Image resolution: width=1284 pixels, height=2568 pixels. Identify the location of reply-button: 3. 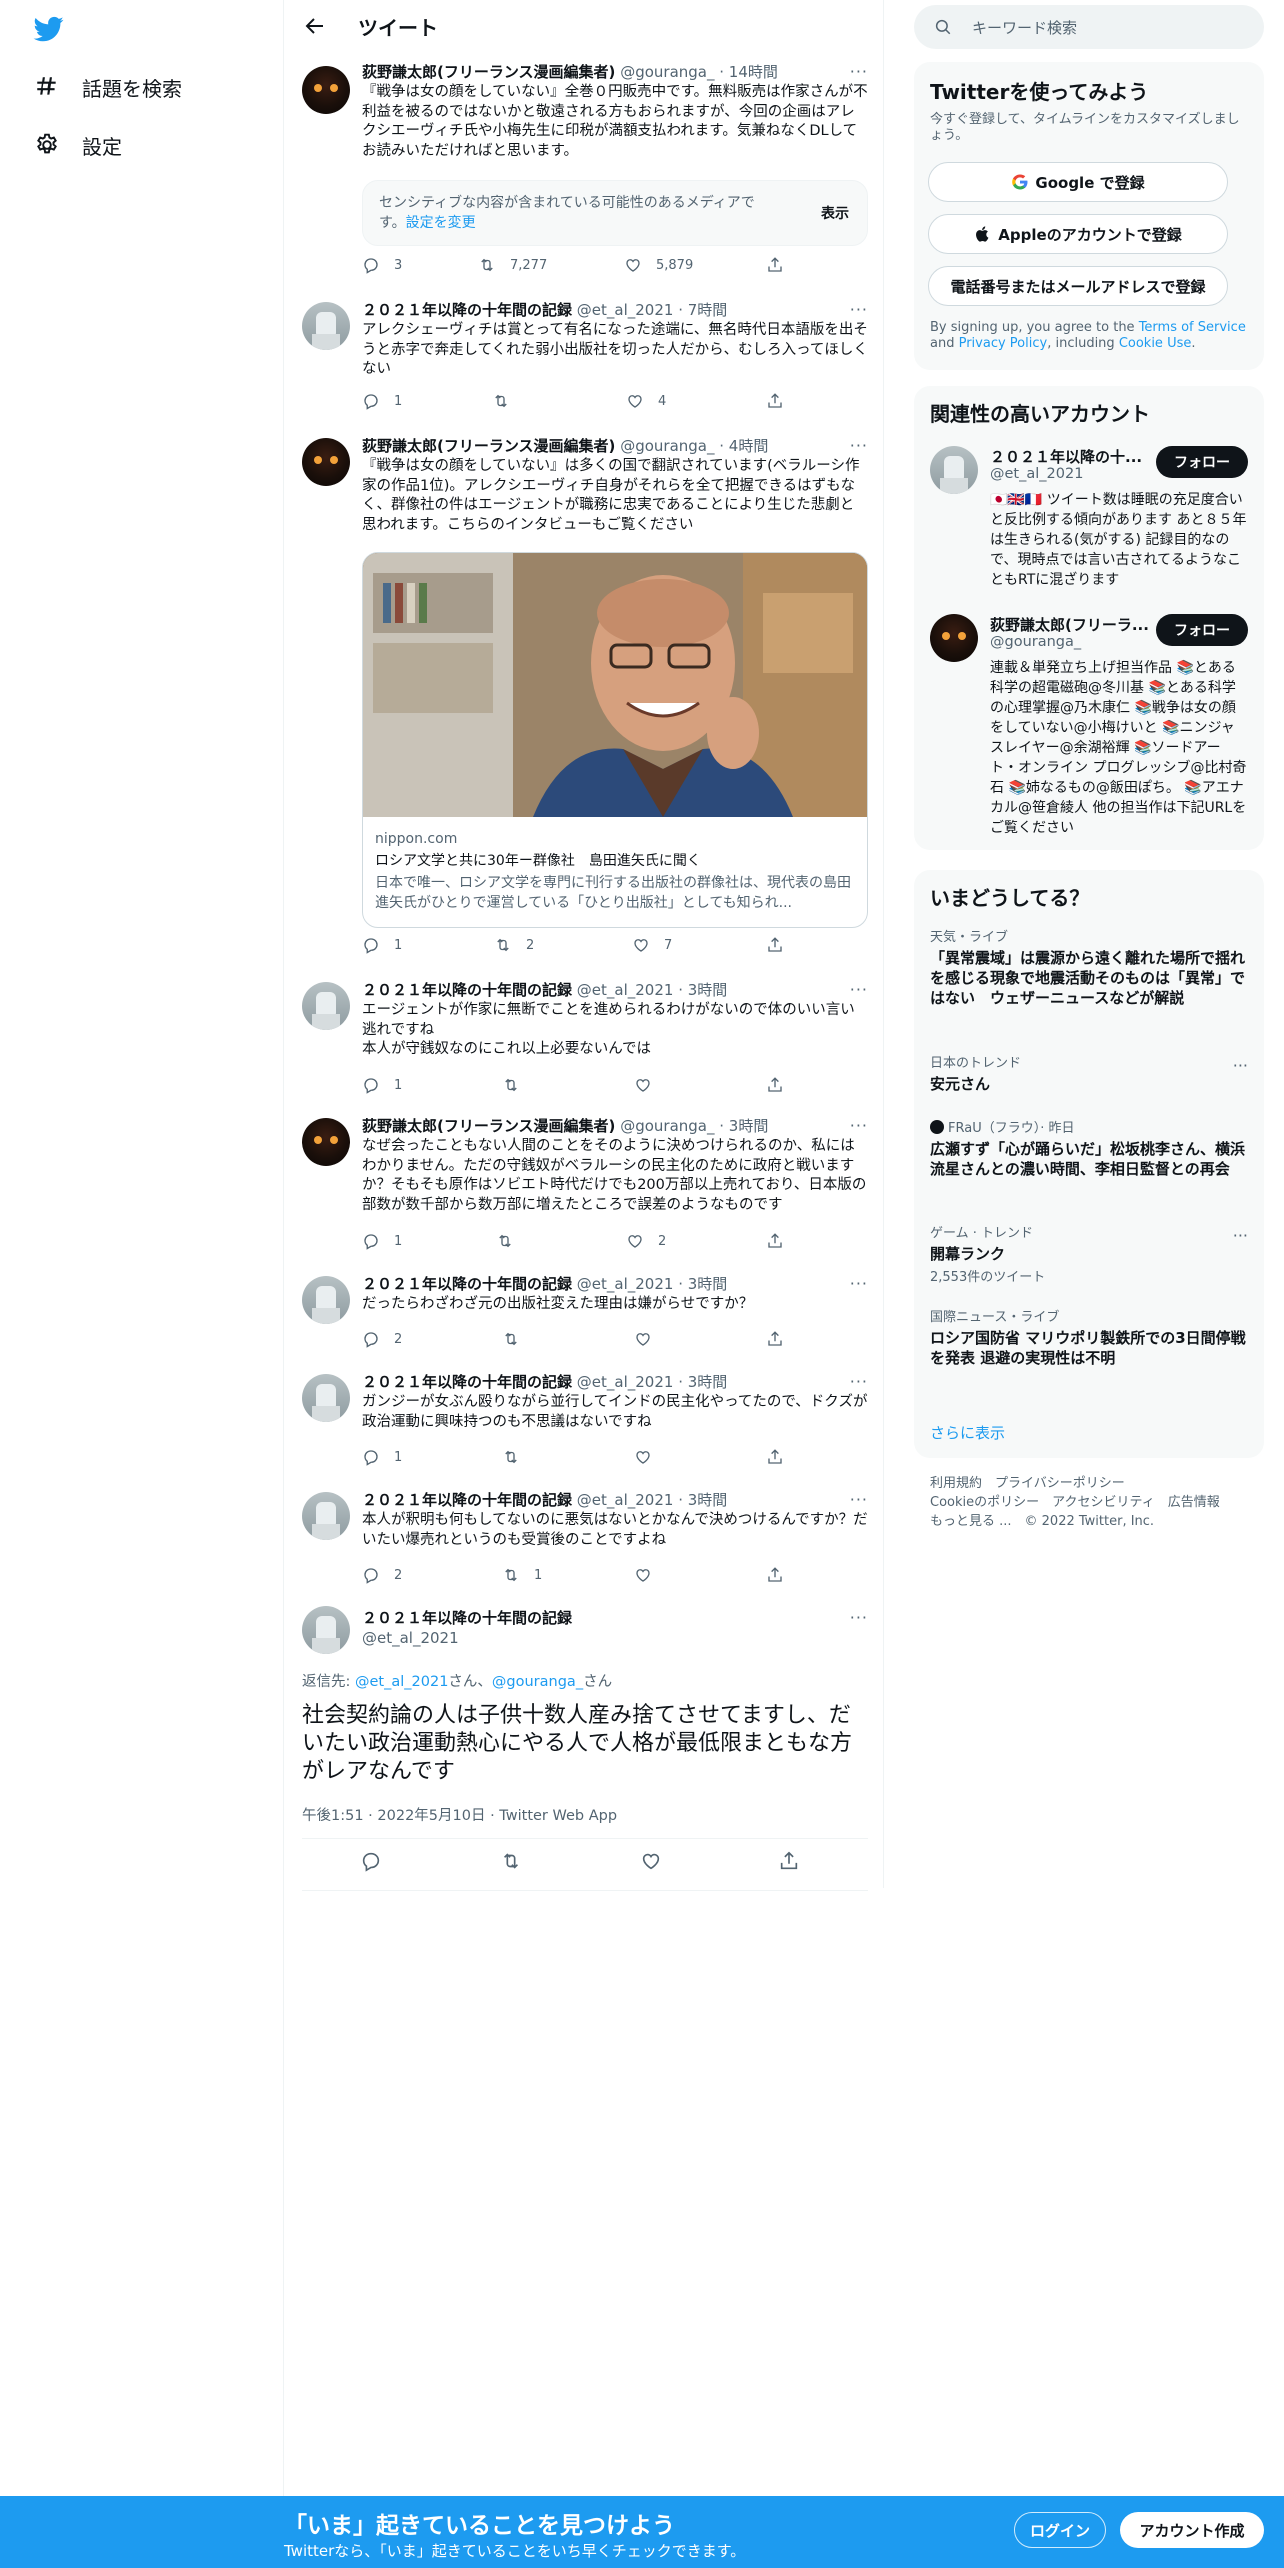
(382, 265).